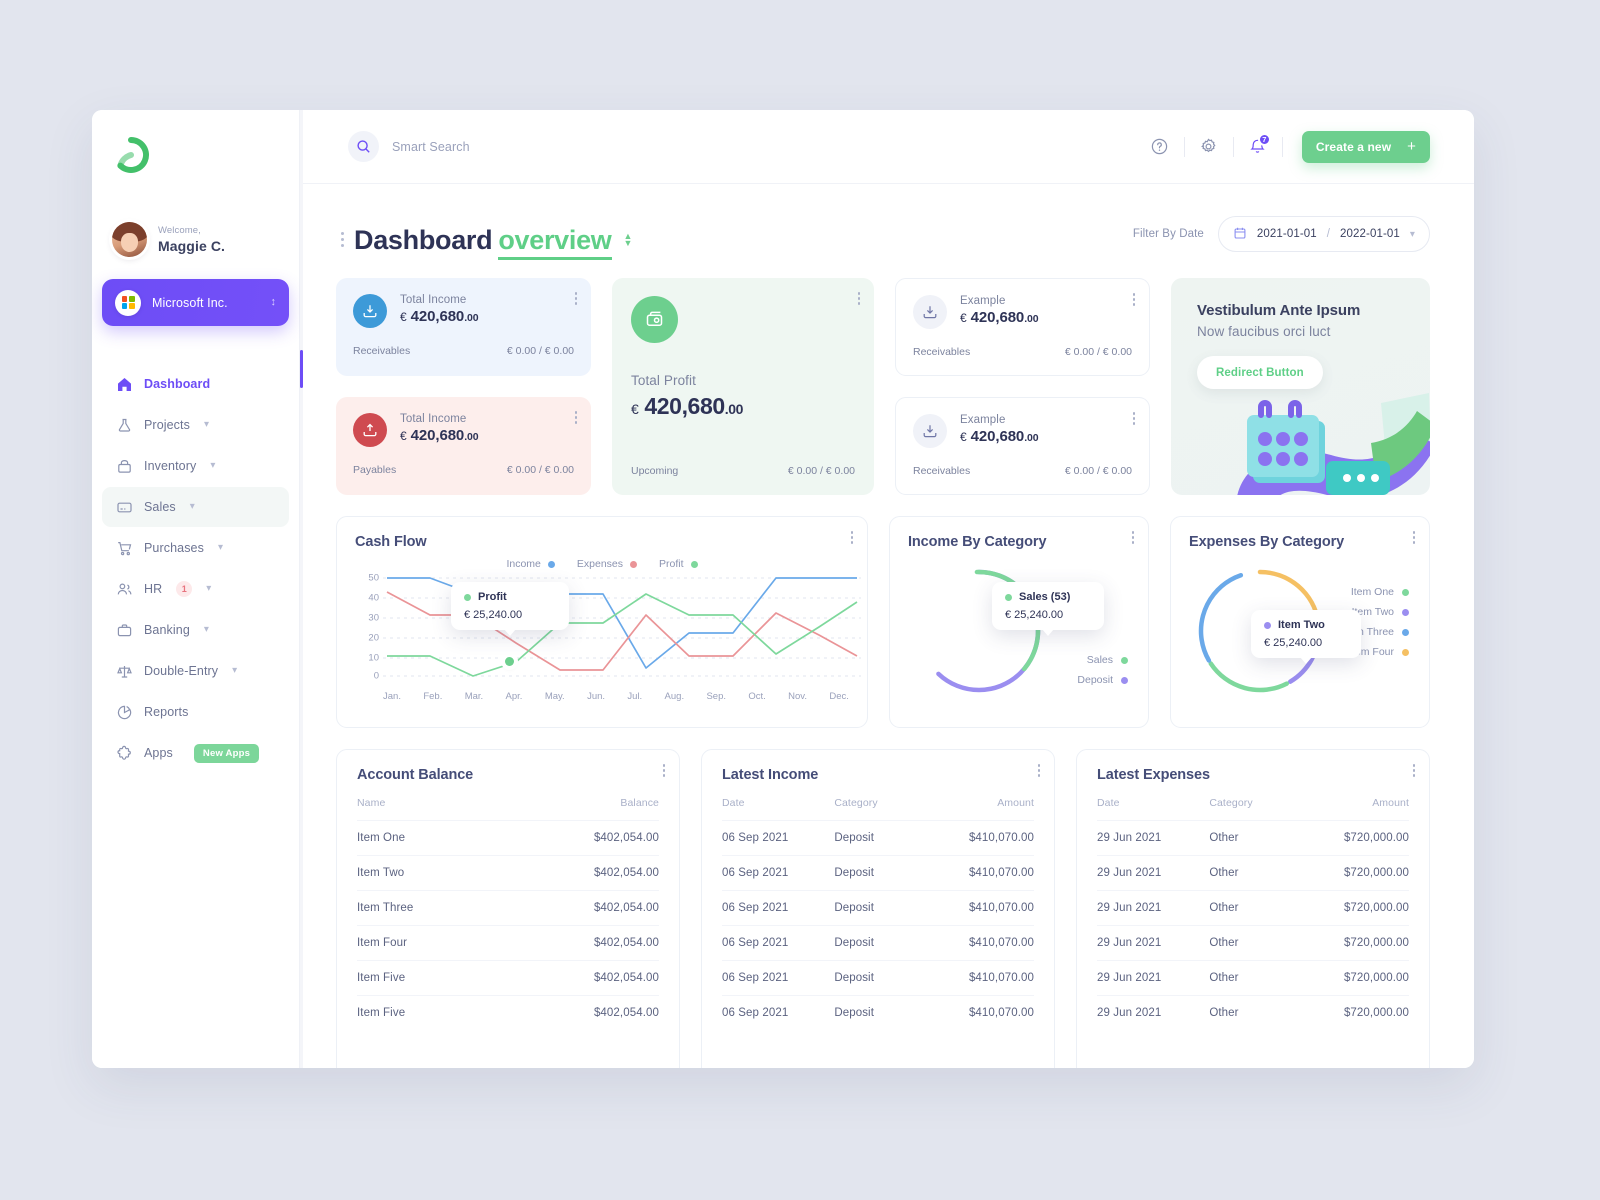  Describe the element at coordinates (131, 155) in the screenshot. I see `app-logo` at that location.